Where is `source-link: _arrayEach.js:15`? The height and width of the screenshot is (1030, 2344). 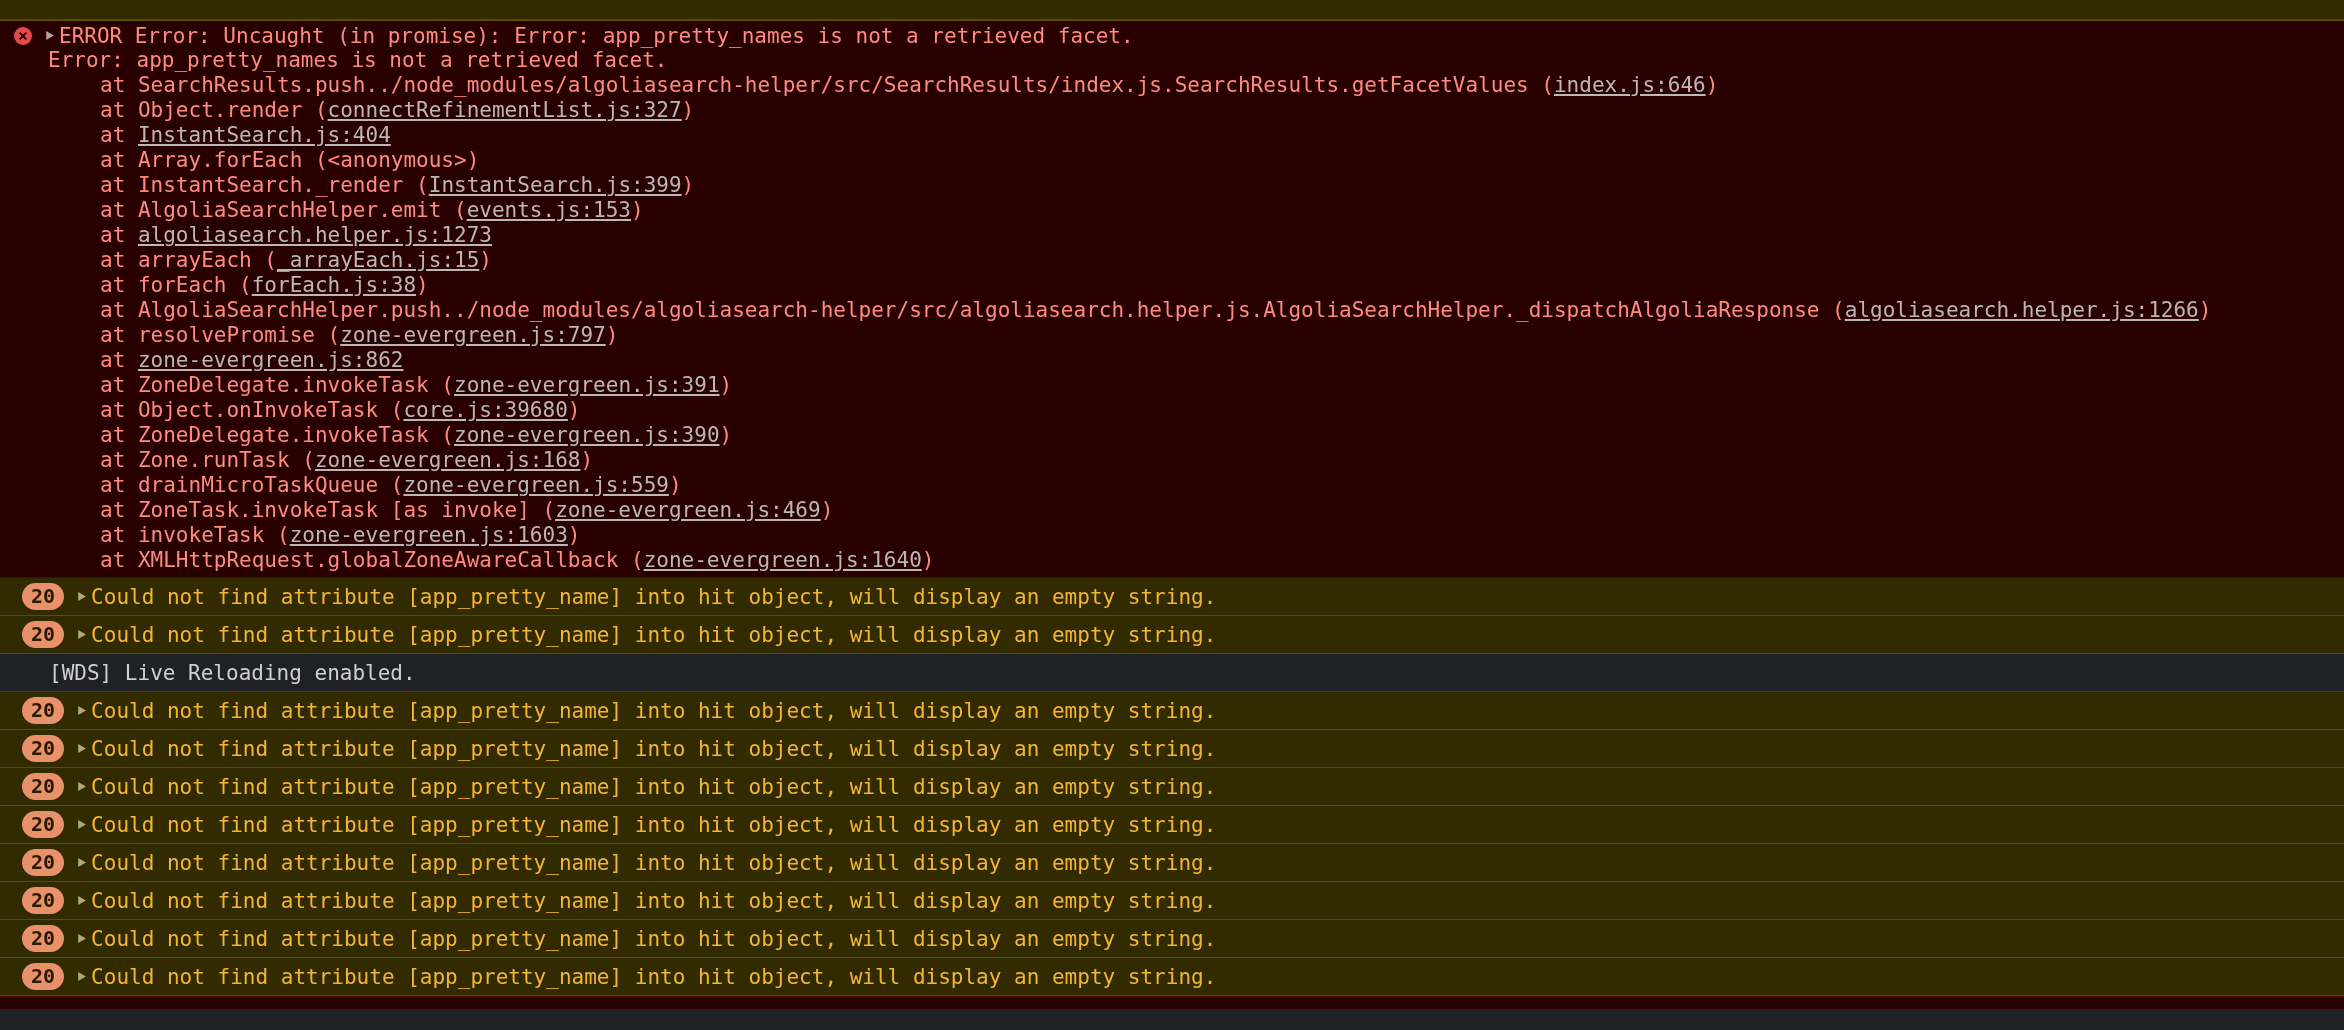
source-link: _arrayEach.js:15 is located at coordinates (378, 260).